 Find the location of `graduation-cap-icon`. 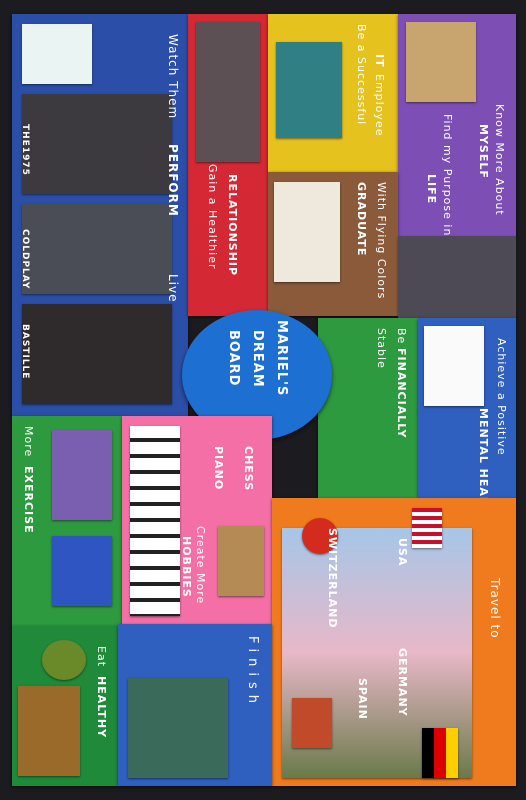

graduation-cap-icon is located at coordinates (307, 232).